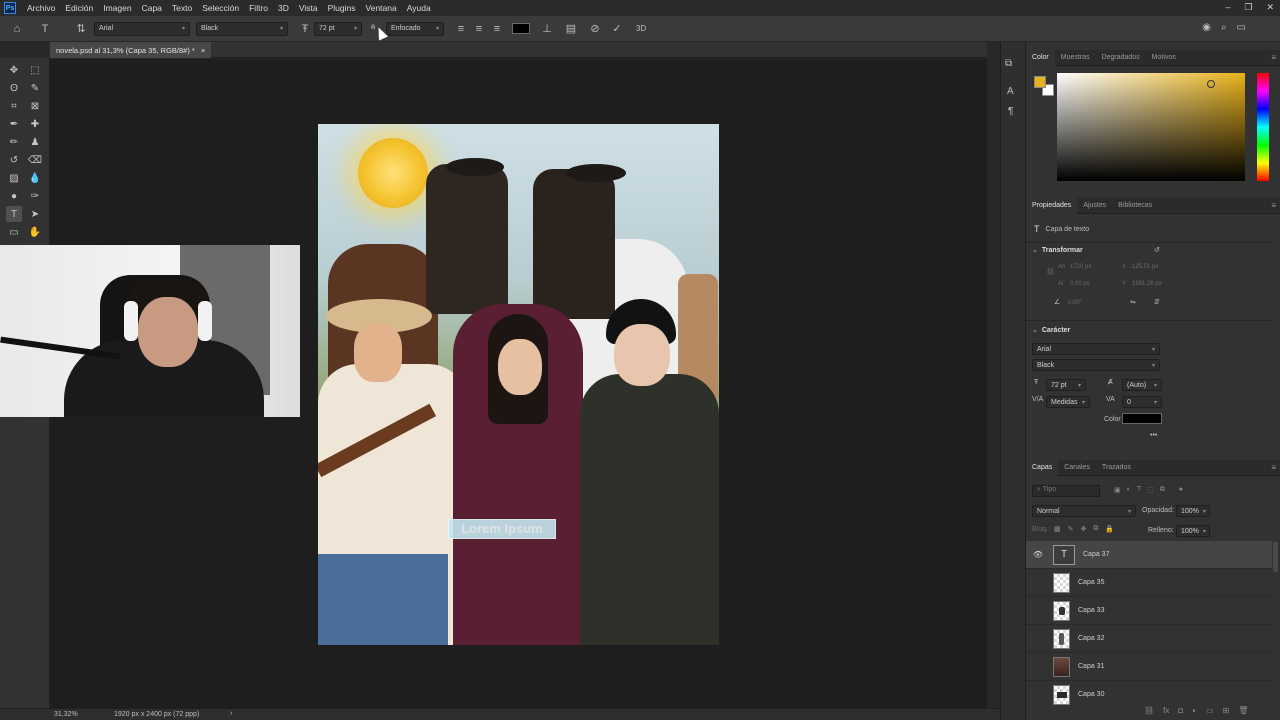  I want to click on lock-pixels-icon: ✎, so click(1071, 529).